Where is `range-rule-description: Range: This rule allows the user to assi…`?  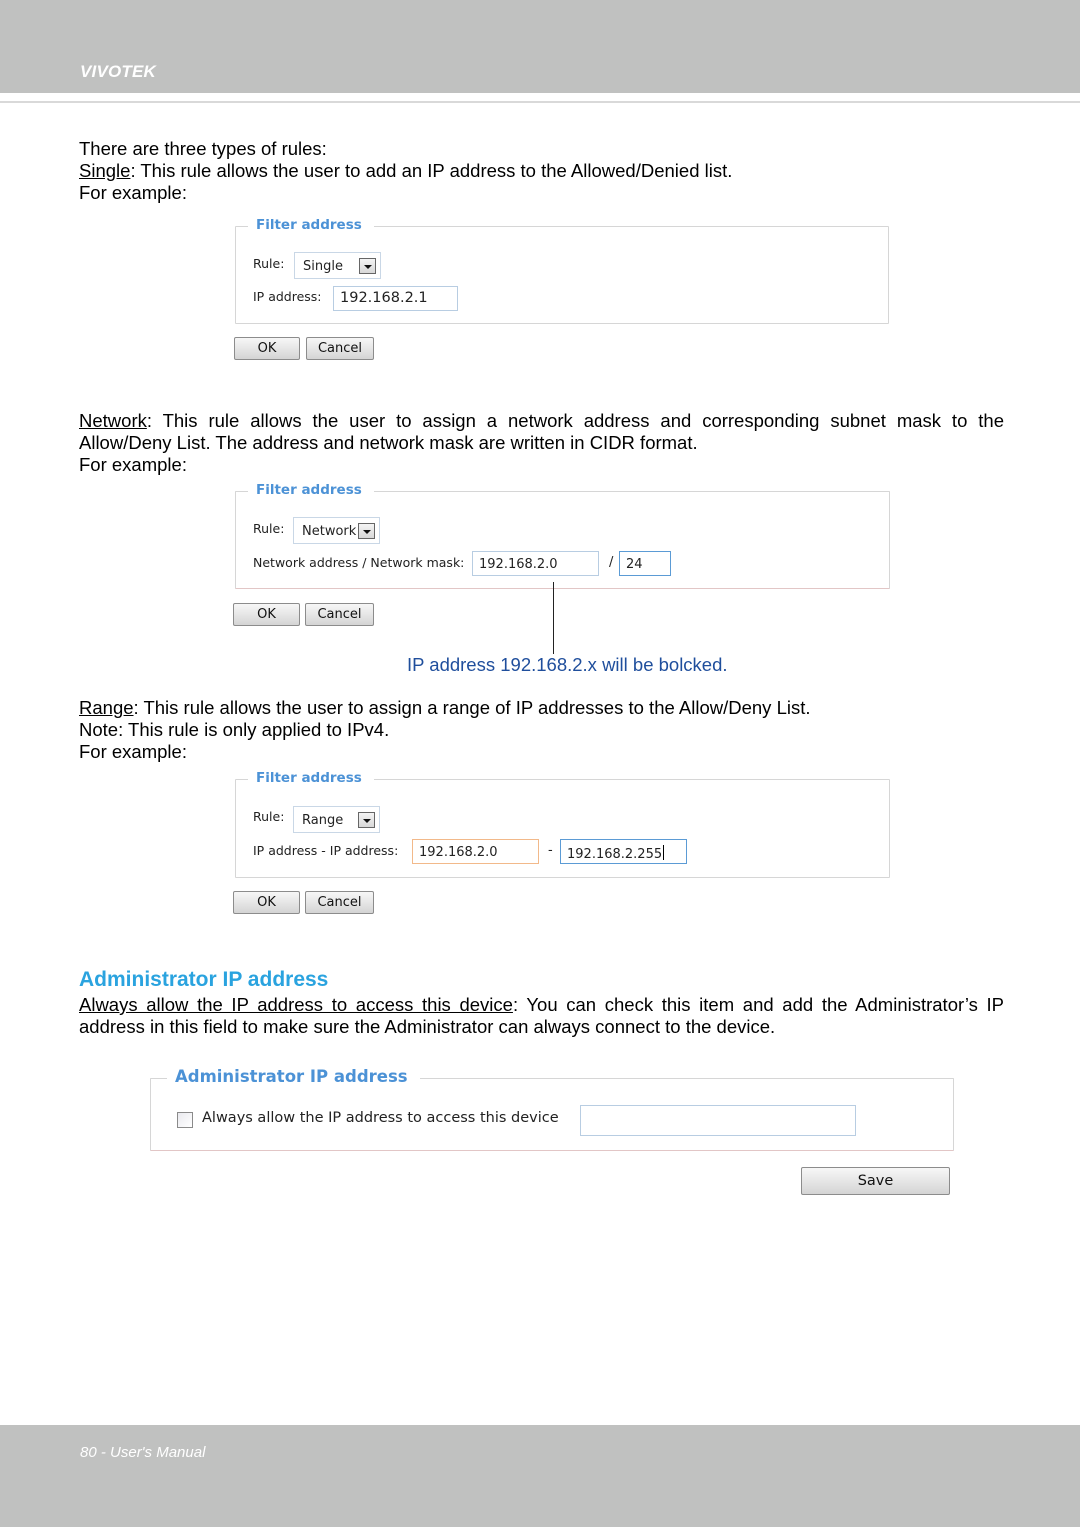
range-rule-description: Range: This rule allows the user to assi… is located at coordinates (541, 708).